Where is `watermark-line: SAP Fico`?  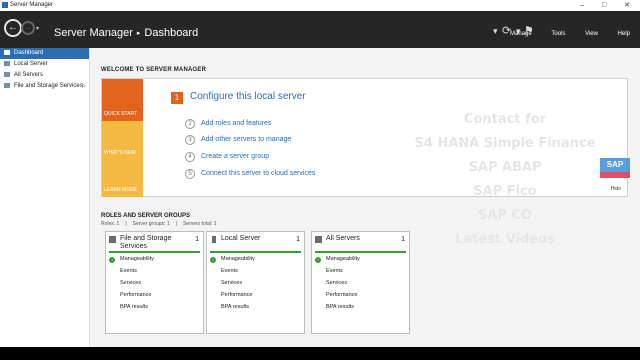
watermark-line: SAP Fico is located at coordinates (505, 191).